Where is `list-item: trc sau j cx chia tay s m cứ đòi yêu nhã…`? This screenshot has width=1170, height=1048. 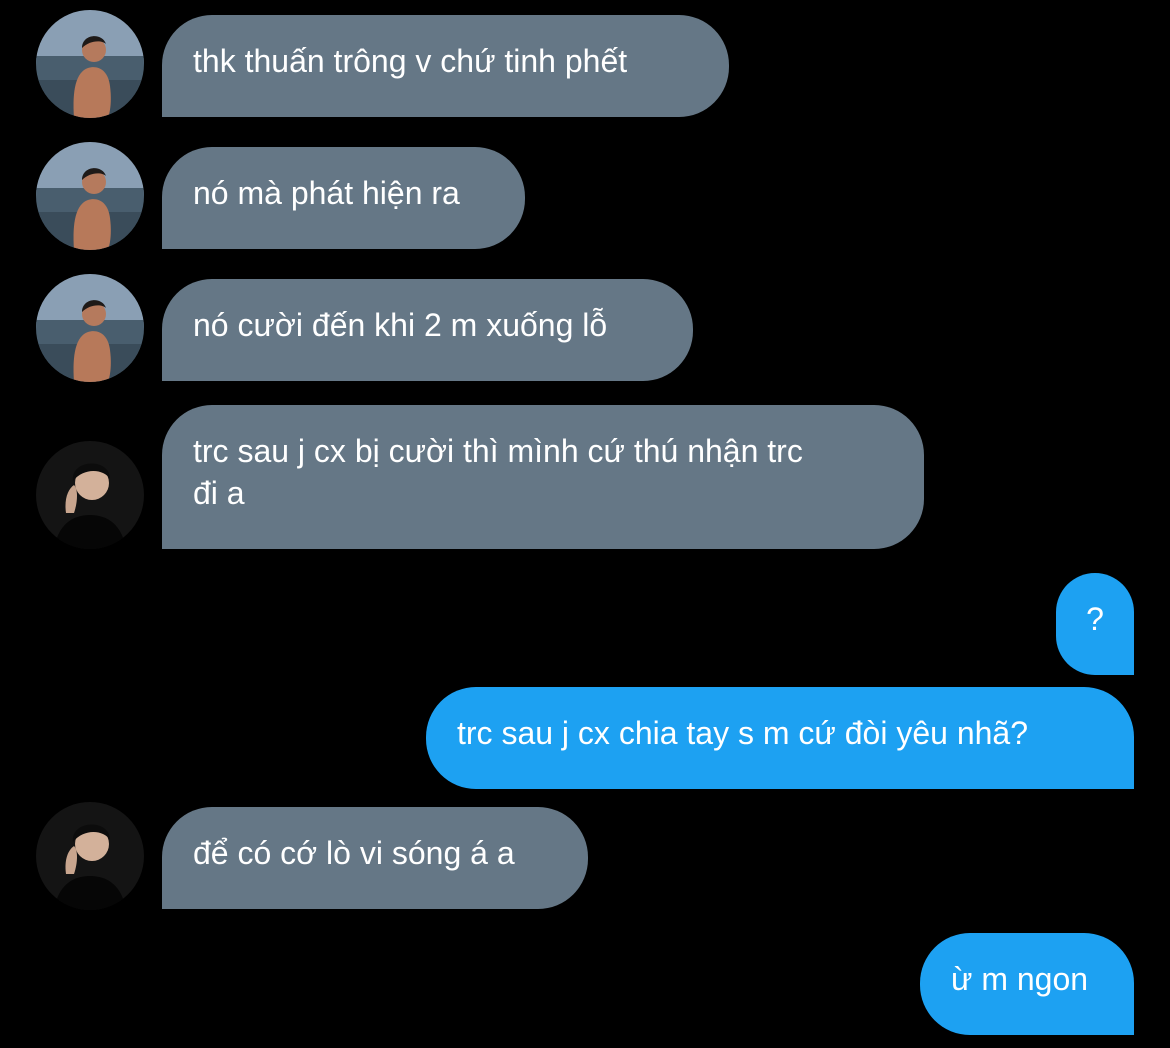 list-item: trc sau j cx chia tay s m cứ đòi yêu nhã… is located at coordinates (780, 738).